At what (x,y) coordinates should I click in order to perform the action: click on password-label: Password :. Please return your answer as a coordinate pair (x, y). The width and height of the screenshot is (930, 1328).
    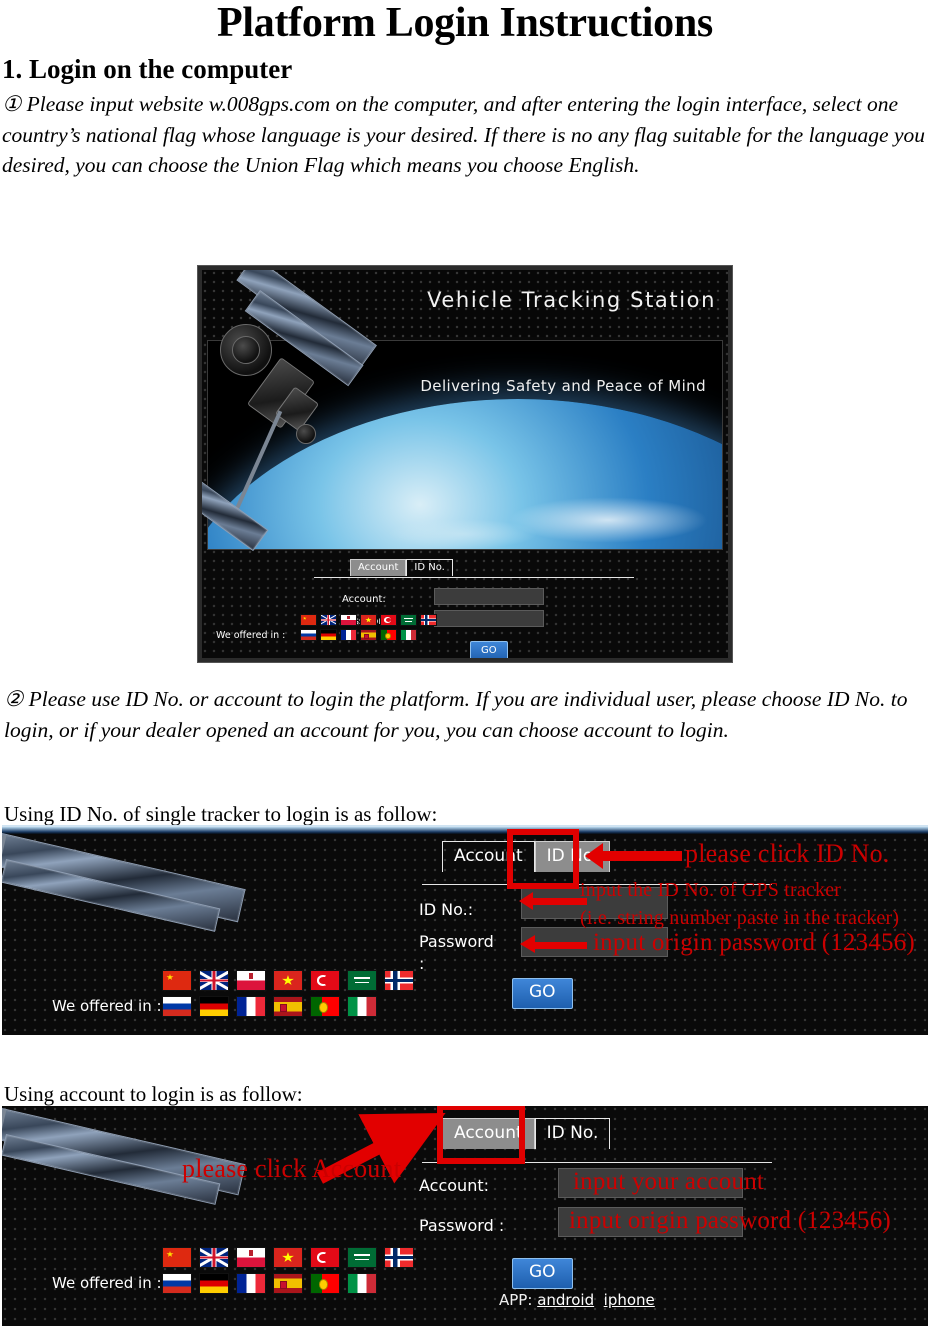
    Looking at the image, I should click on (462, 1225).